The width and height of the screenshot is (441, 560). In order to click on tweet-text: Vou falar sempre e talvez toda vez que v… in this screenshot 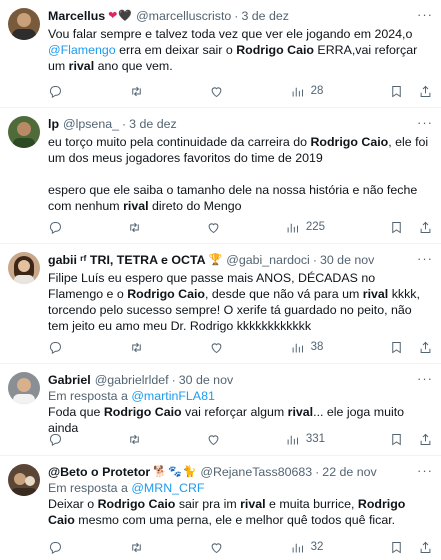, I will do `click(234, 50)`.